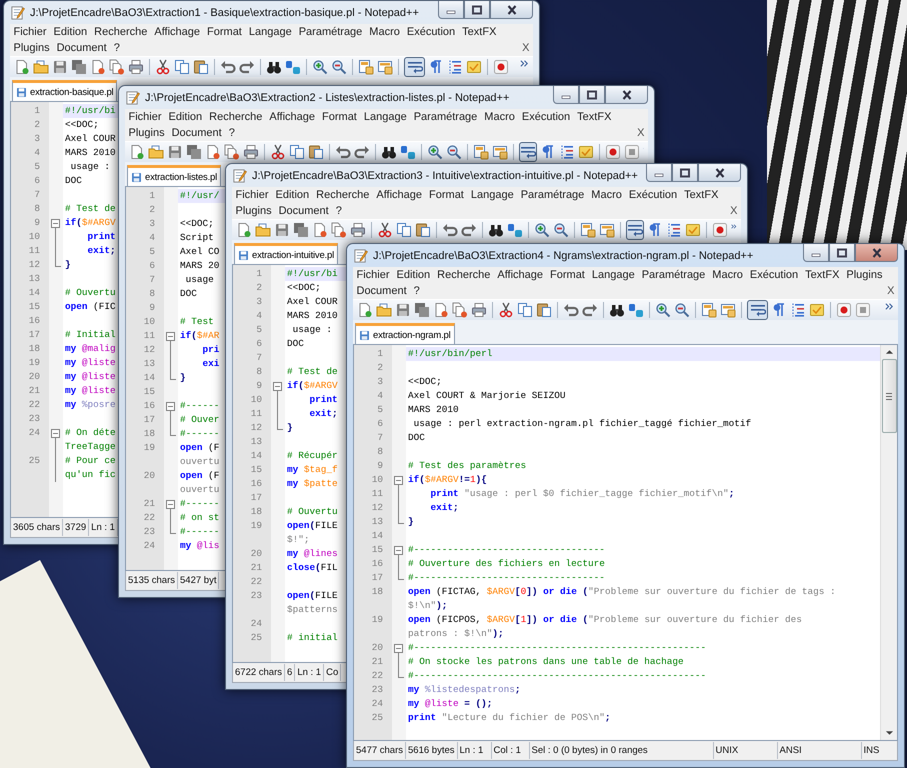  What do you see at coordinates (720, 230) in the screenshot?
I see `record-icon` at bounding box center [720, 230].